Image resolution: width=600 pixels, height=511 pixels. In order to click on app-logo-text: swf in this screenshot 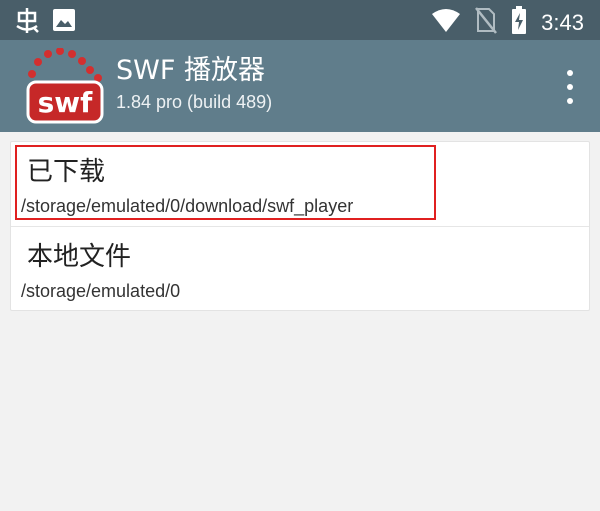, I will do `click(66, 102)`.